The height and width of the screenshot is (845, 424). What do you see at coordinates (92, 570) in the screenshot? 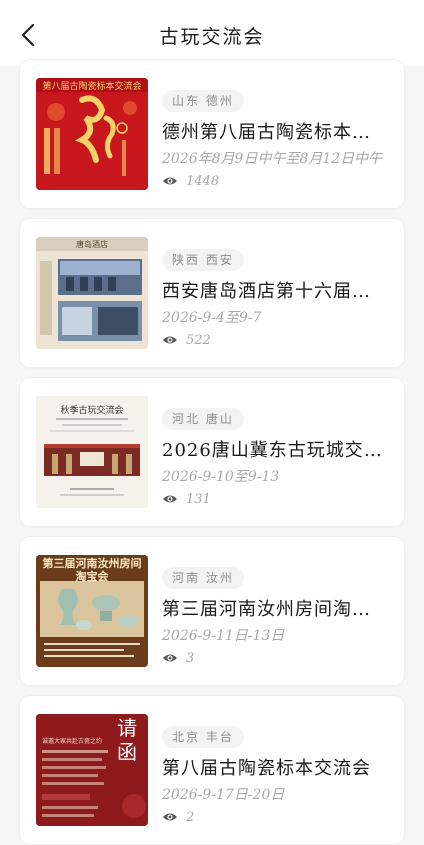
I see `poster-headline: 第三届河南汝州房间淘宝会` at bounding box center [92, 570].